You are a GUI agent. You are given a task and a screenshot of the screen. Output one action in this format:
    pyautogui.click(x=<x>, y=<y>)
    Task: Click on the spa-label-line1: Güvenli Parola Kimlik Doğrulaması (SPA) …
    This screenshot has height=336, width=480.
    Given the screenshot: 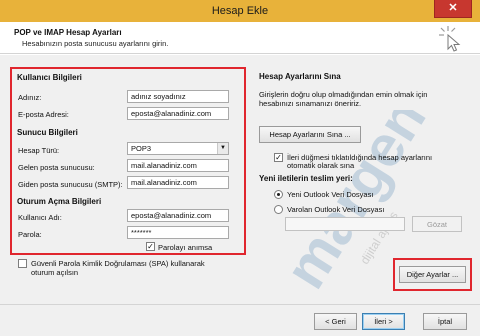 What is the action you would take?
    pyautogui.click(x=118, y=263)
    